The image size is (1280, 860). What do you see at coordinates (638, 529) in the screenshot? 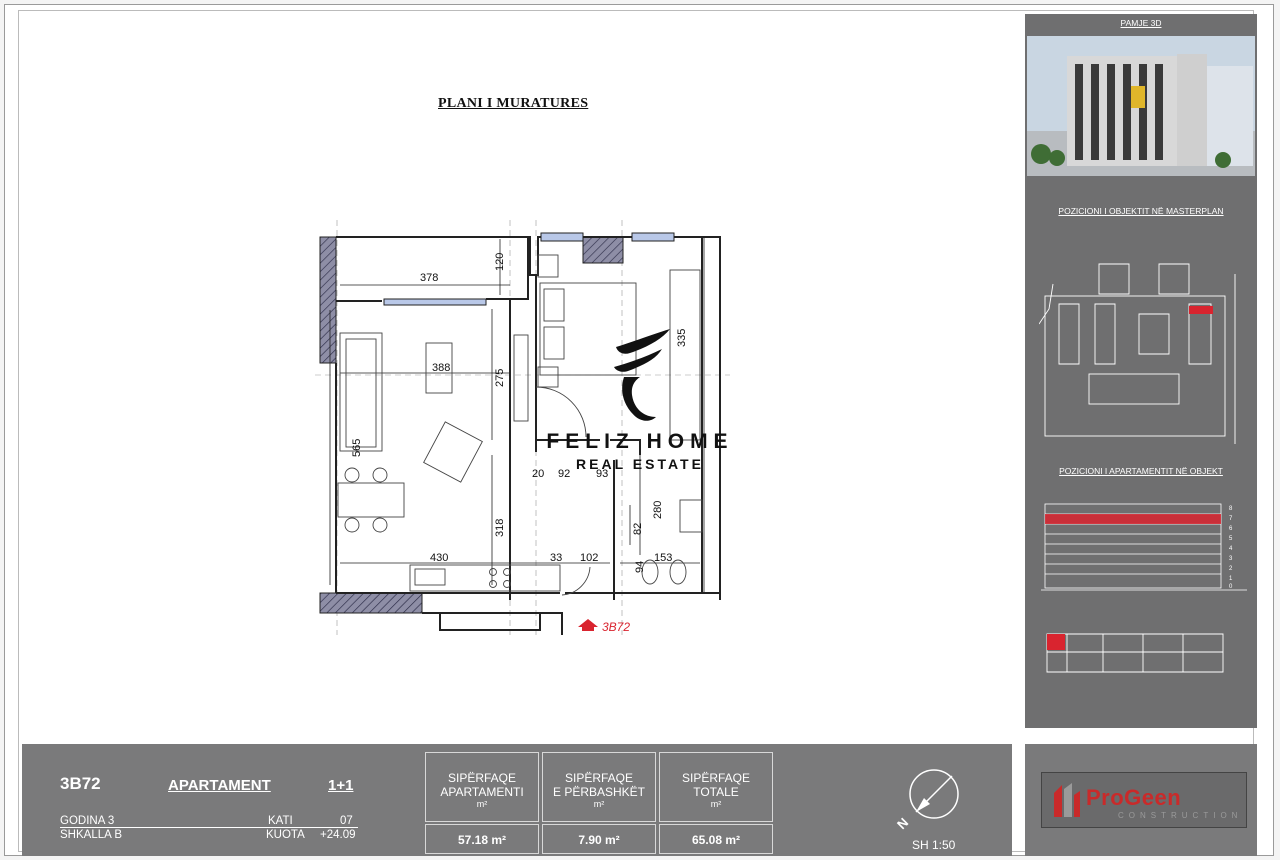
I see `dim-82: 82` at bounding box center [638, 529].